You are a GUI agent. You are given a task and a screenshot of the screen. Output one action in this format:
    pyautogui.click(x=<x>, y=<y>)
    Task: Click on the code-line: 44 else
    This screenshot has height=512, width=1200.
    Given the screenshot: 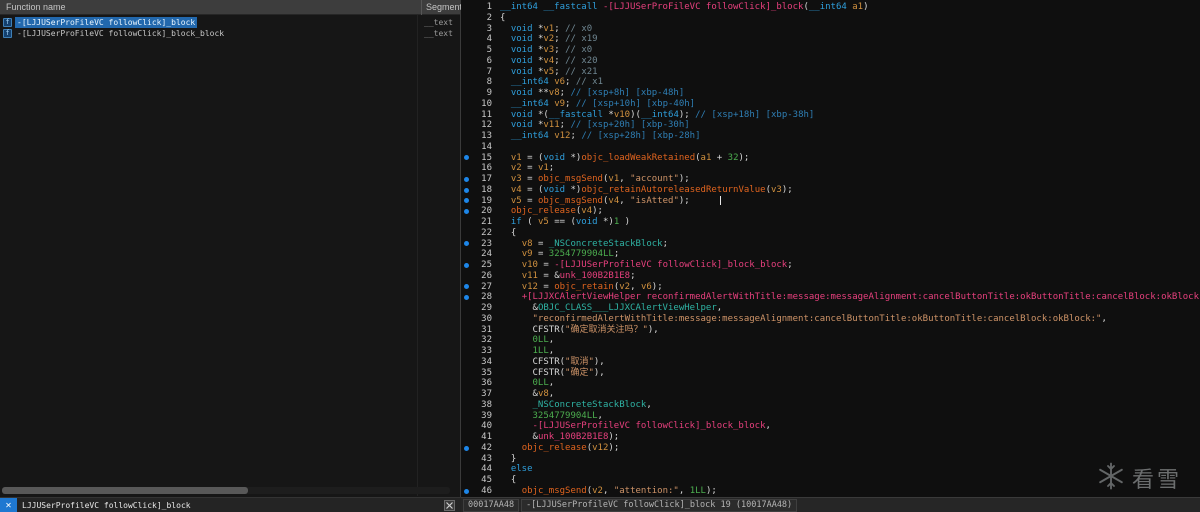 What is the action you would take?
    pyautogui.click(x=830, y=469)
    